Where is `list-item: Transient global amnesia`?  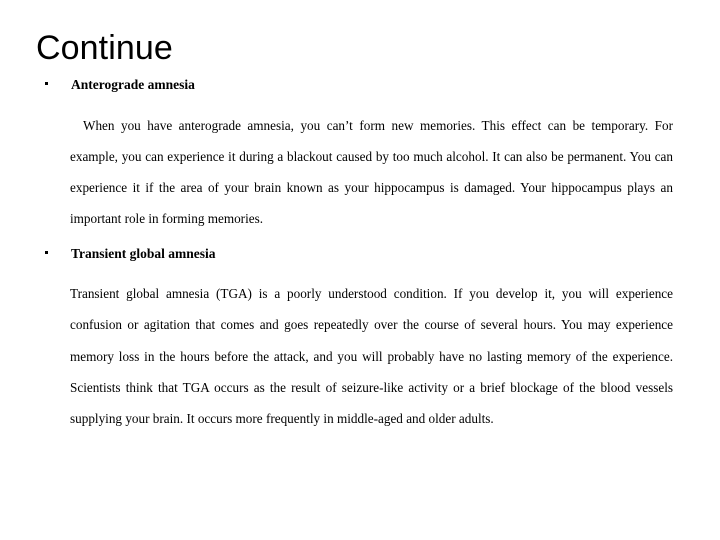 list-item: Transient global amnesia is located at coordinates (360, 255).